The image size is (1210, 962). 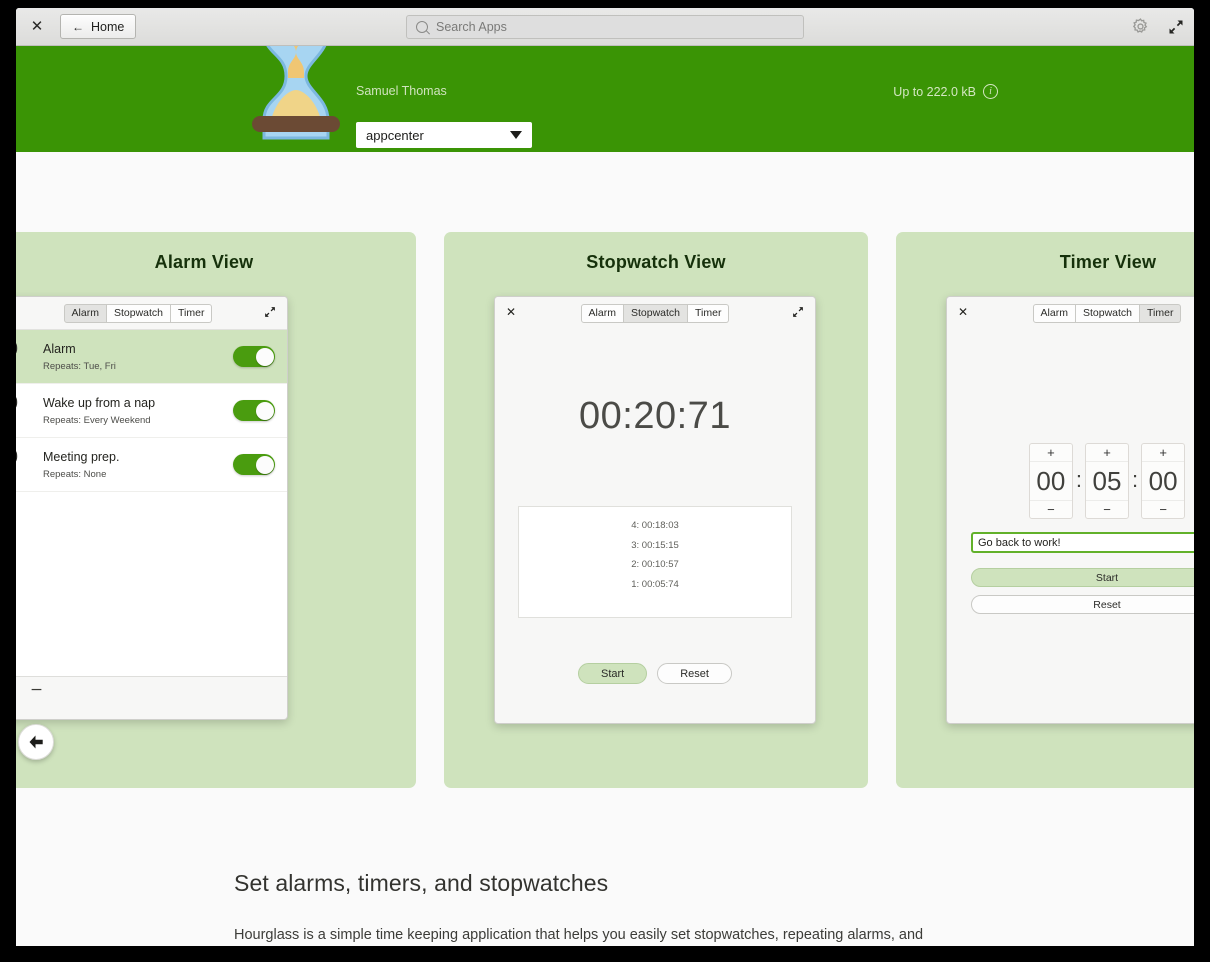 What do you see at coordinates (1082, 604) in the screenshot?
I see `timer-reset-button: Reset` at bounding box center [1082, 604].